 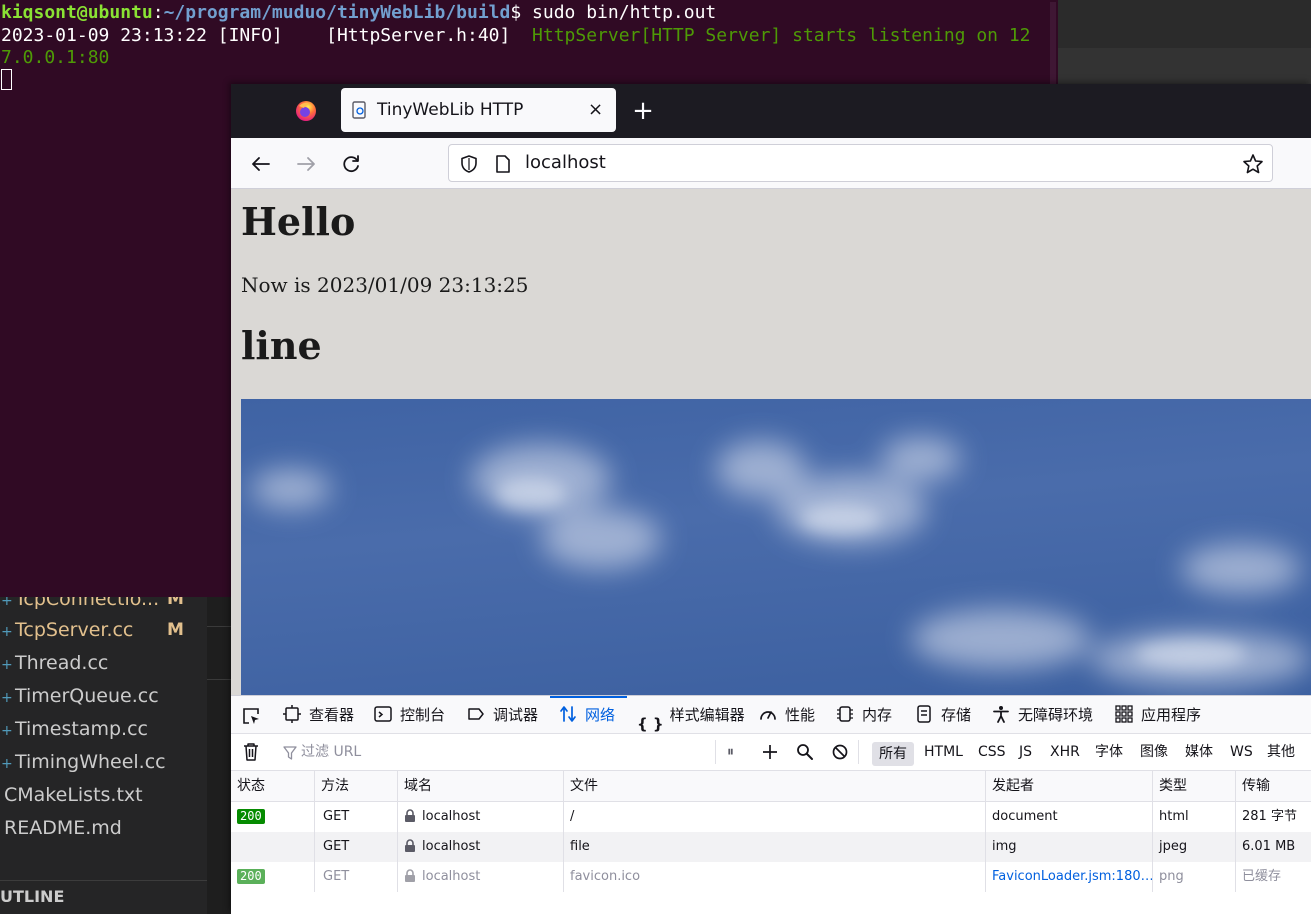 What do you see at coordinates (1068, 786) in the screenshot?
I see `column-header-initiator: 发起者` at bounding box center [1068, 786].